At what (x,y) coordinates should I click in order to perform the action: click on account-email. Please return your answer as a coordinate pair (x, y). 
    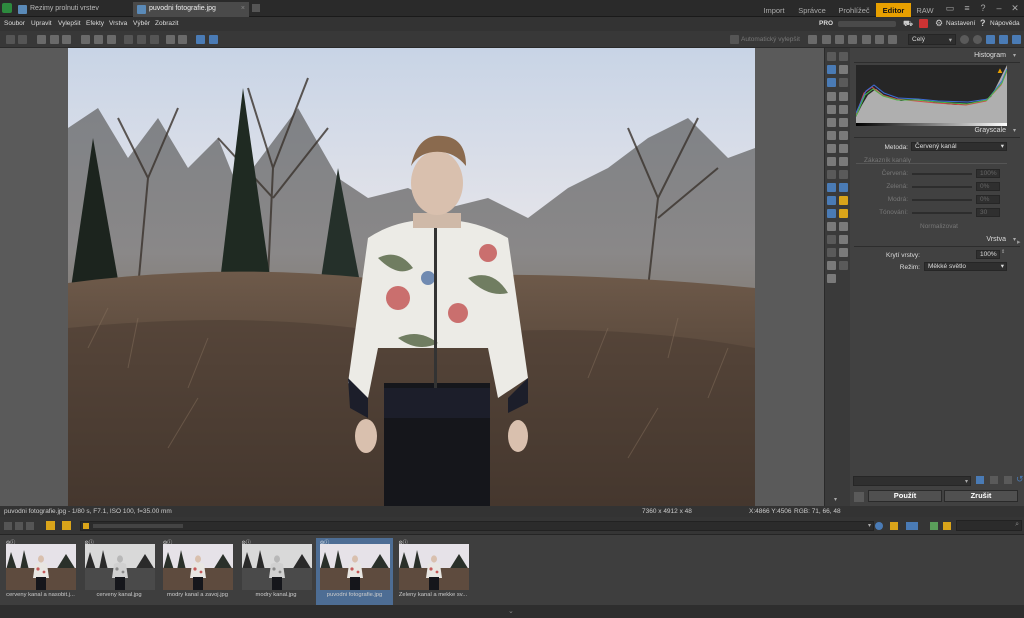
    Looking at the image, I should click on (867, 24).